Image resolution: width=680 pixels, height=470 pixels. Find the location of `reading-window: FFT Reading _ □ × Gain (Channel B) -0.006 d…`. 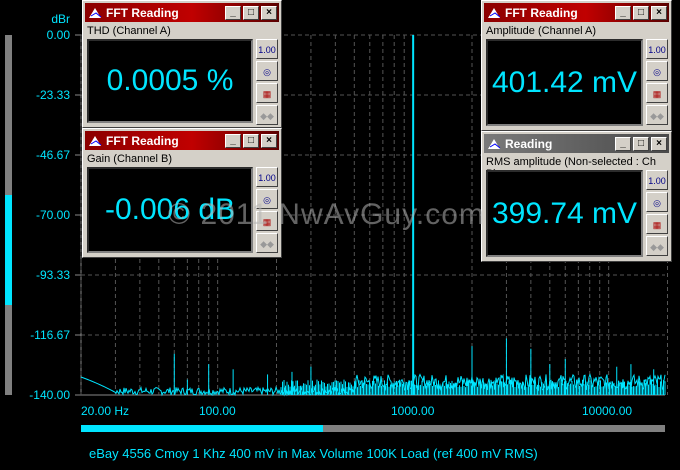

reading-window: FFT Reading _ □ × Gain (Channel B) -0.006 d… is located at coordinates (182, 193).